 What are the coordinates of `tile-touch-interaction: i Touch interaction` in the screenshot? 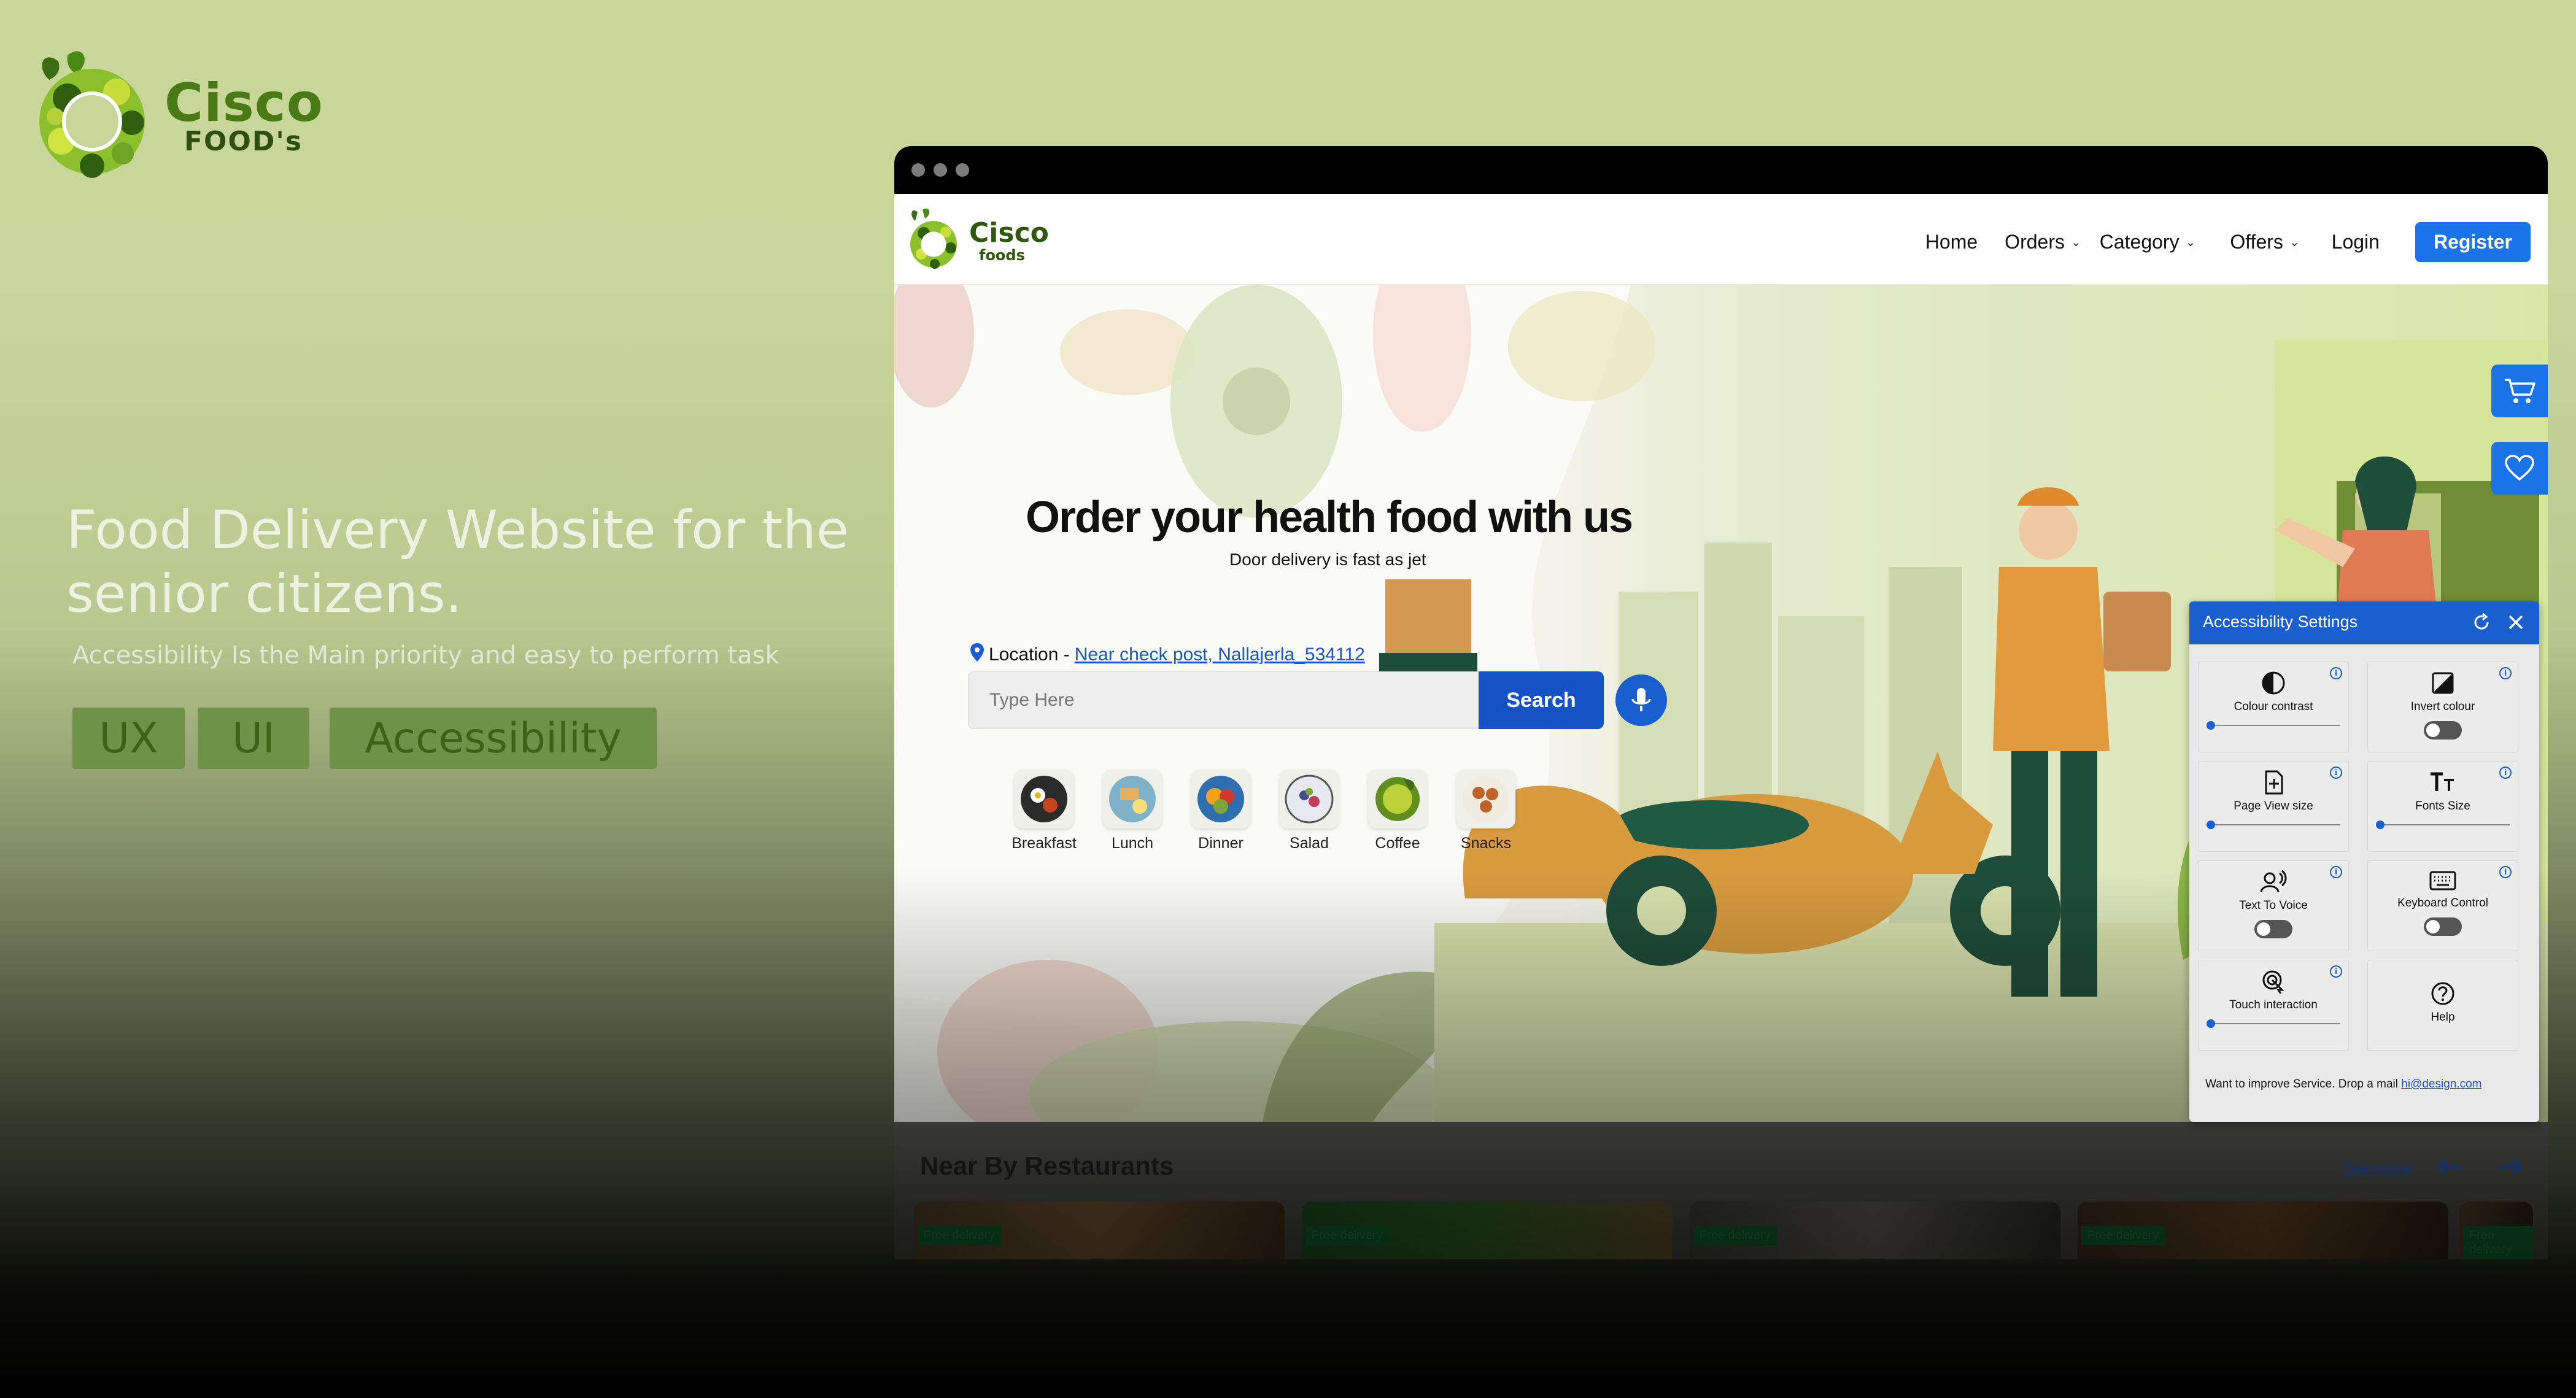 It's located at (2273, 1005).